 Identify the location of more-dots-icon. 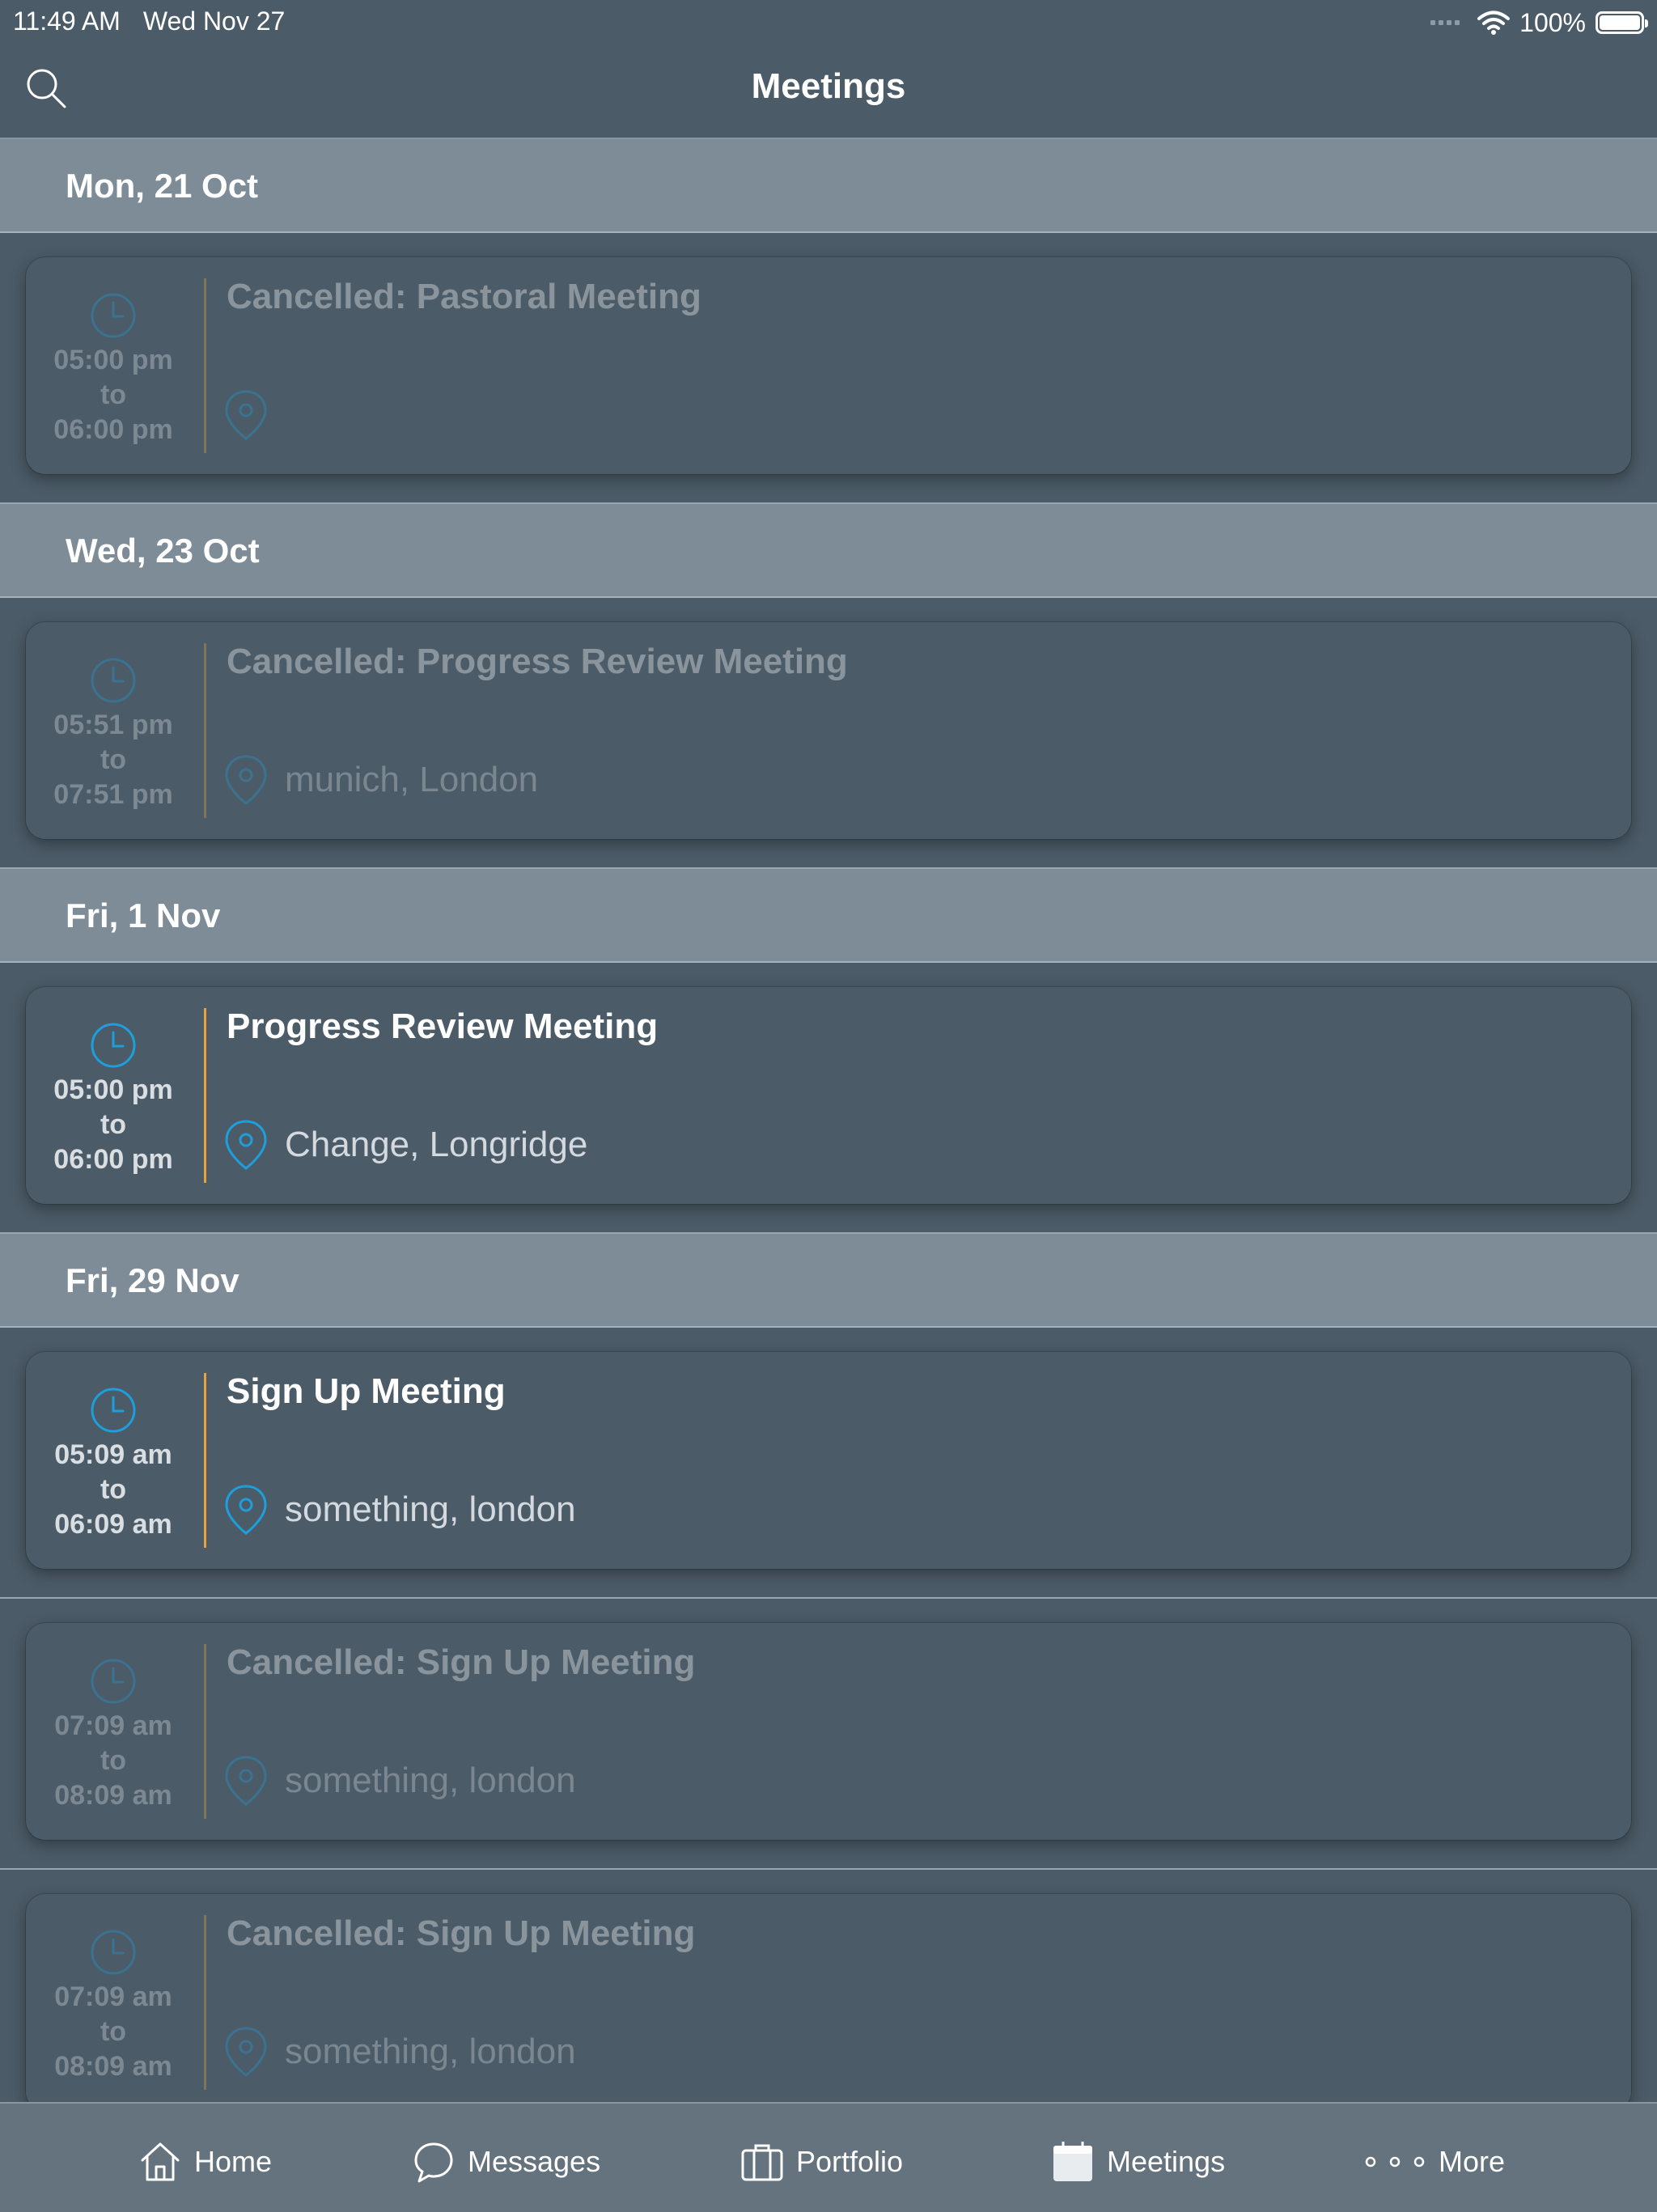
(1395, 2162).